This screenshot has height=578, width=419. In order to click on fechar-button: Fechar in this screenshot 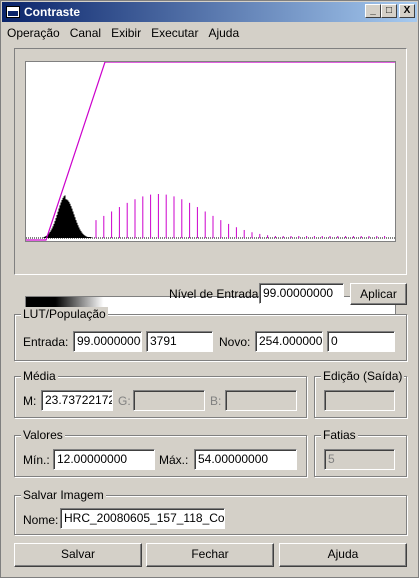, I will do `click(210, 555)`.